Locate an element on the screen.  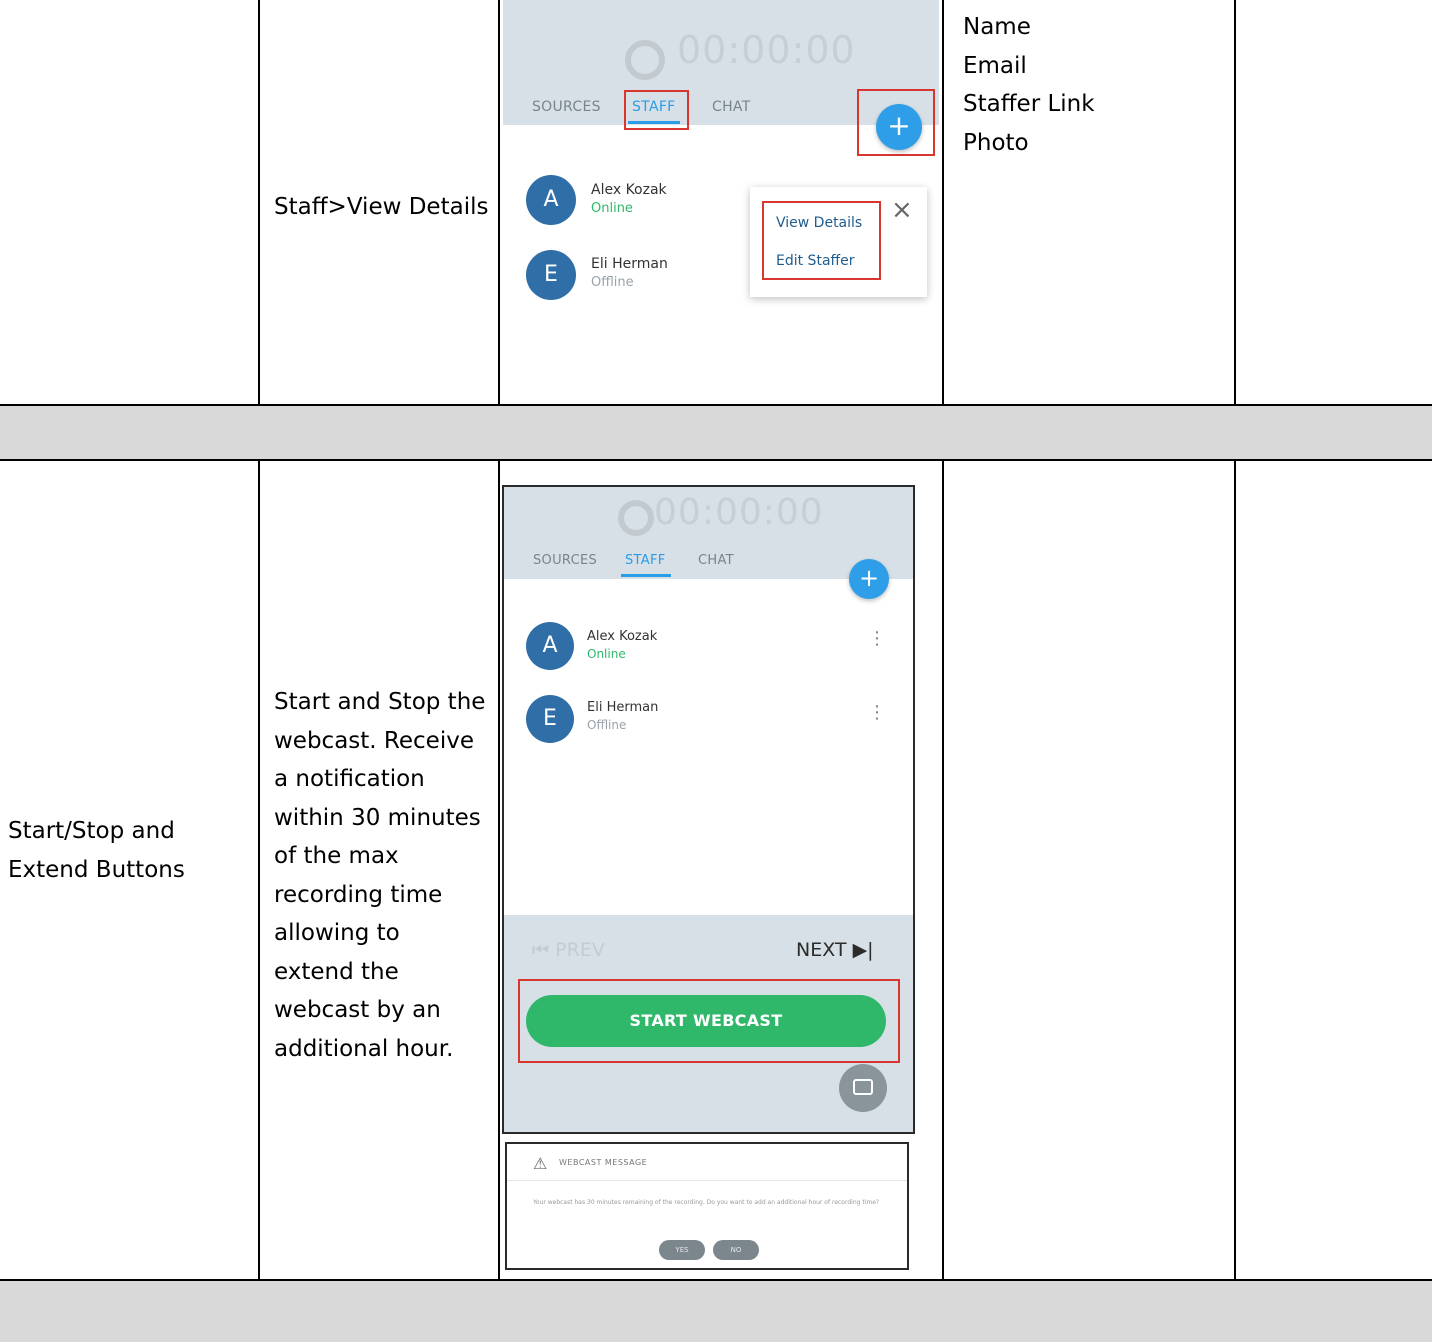
description-line: webcast. Receive is located at coordinates (374, 740).